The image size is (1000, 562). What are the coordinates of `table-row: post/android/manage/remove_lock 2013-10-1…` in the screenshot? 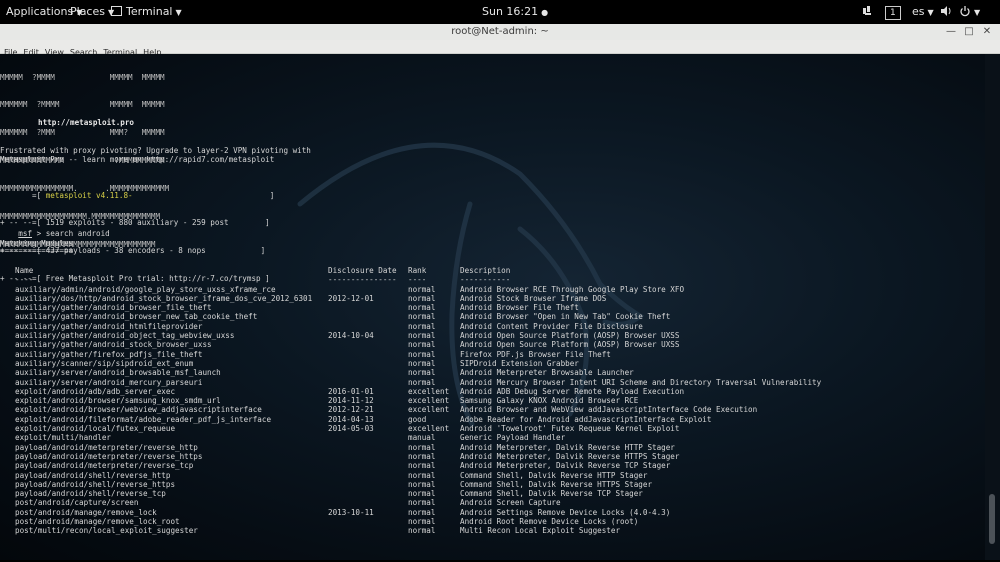 It's located at (492, 512).